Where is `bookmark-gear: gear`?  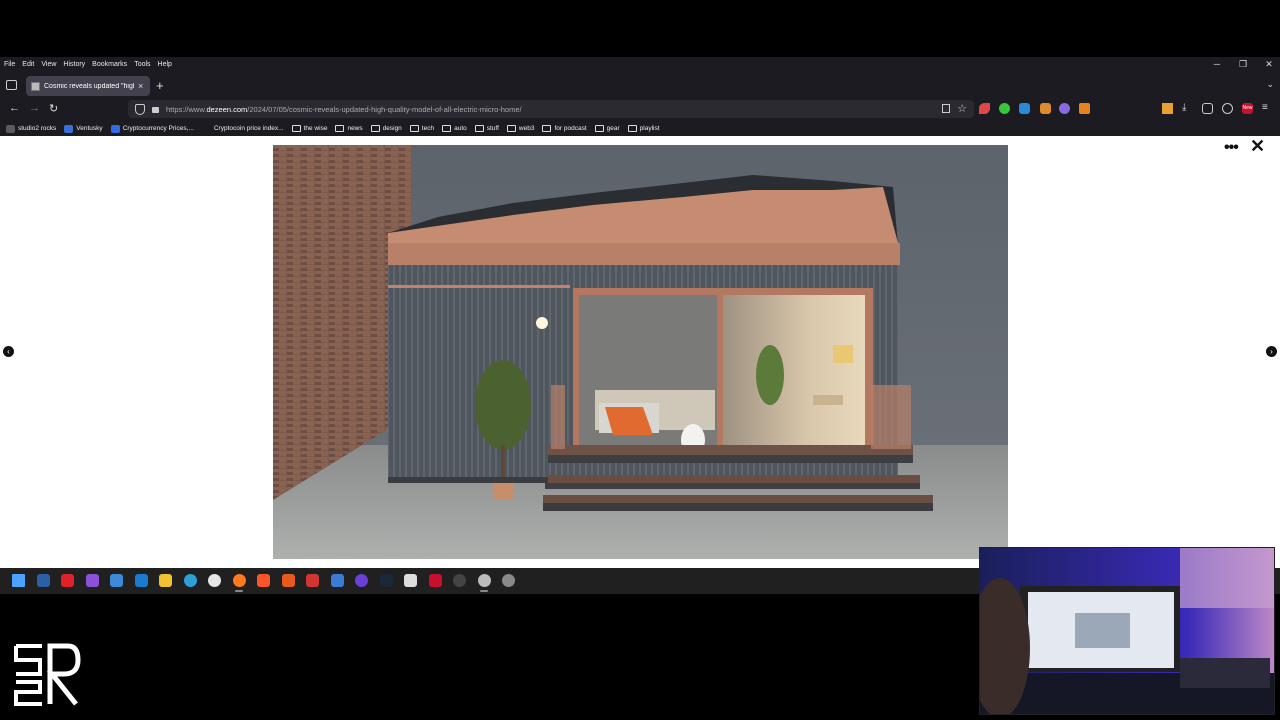 bookmark-gear: gear is located at coordinates (607, 128).